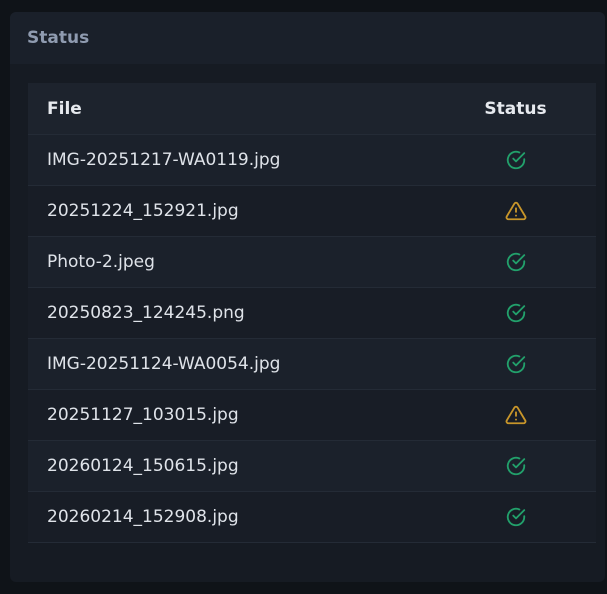 Image resolution: width=607 pixels, height=594 pixels. What do you see at coordinates (231, 211) in the screenshot?
I see `file-name-cell: 20251224_152921.jpg` at bounding box center [231, 211].